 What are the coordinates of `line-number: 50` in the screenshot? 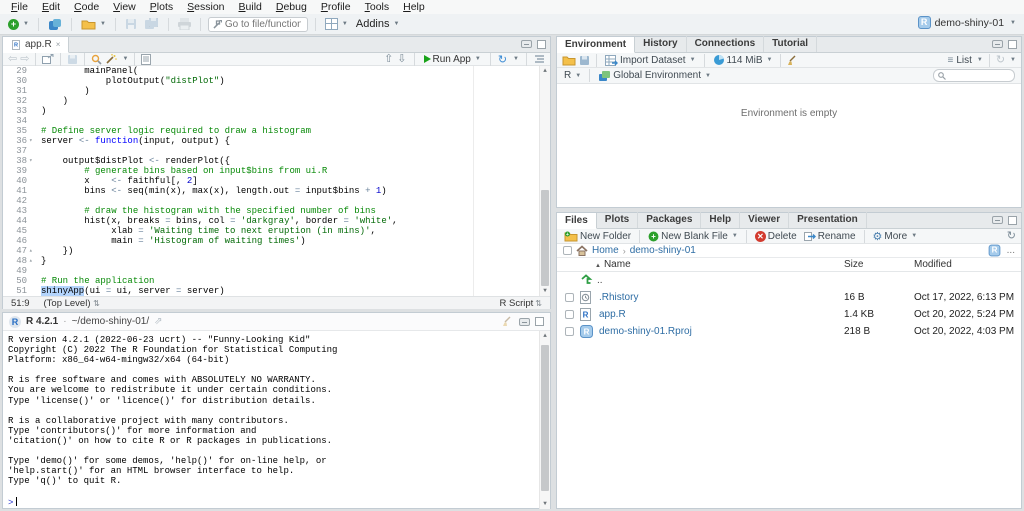 It's located at (16, 281).